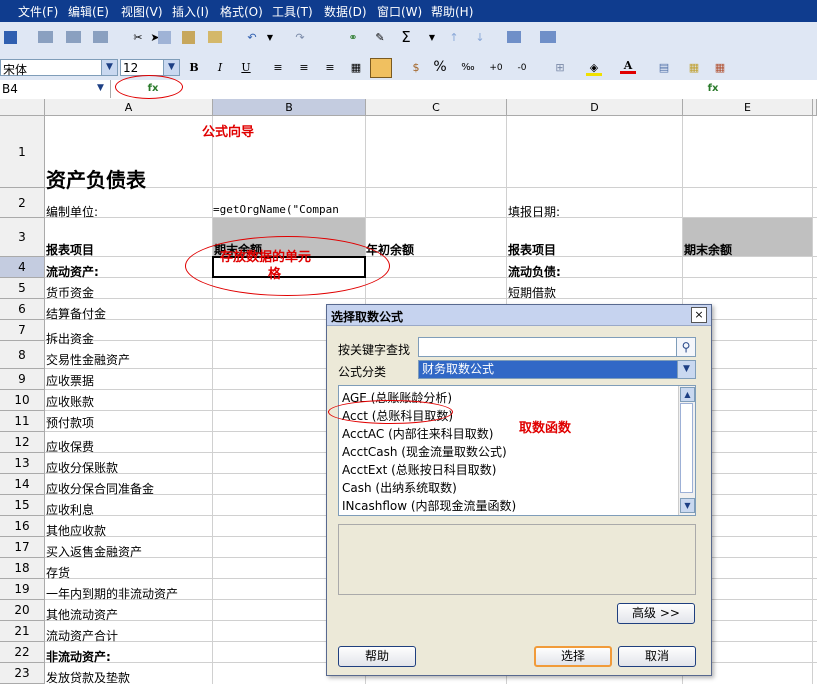 The height and width of the screenshot is (686, 817). I want to click on italic-icon: I, so click(220, 68).